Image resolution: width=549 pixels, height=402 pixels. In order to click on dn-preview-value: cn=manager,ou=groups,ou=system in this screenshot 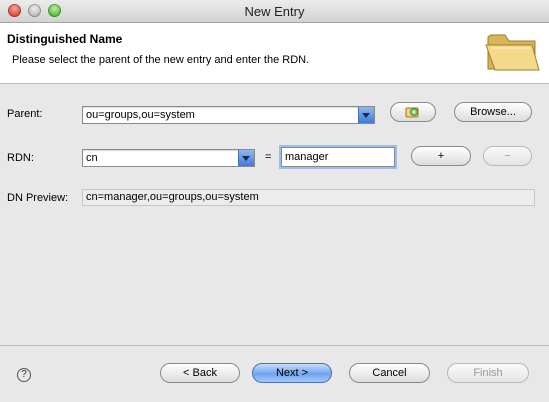, I will do `click(172, 197)`.